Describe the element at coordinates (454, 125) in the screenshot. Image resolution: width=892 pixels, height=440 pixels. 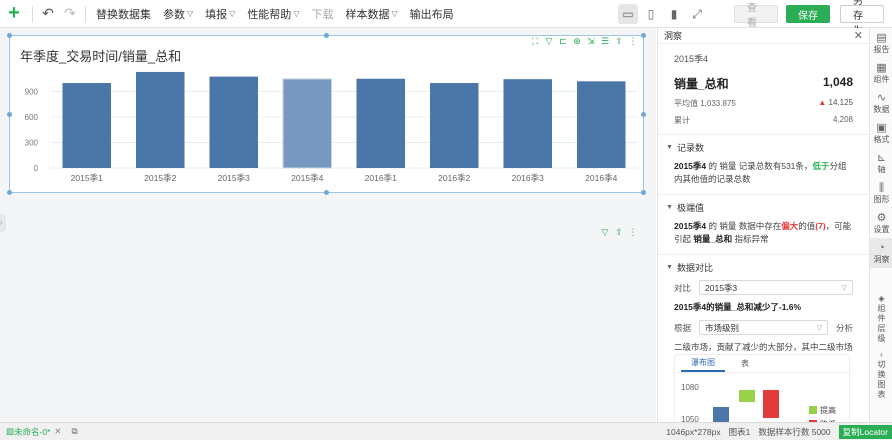
I see `bar-2016季2` at that location.